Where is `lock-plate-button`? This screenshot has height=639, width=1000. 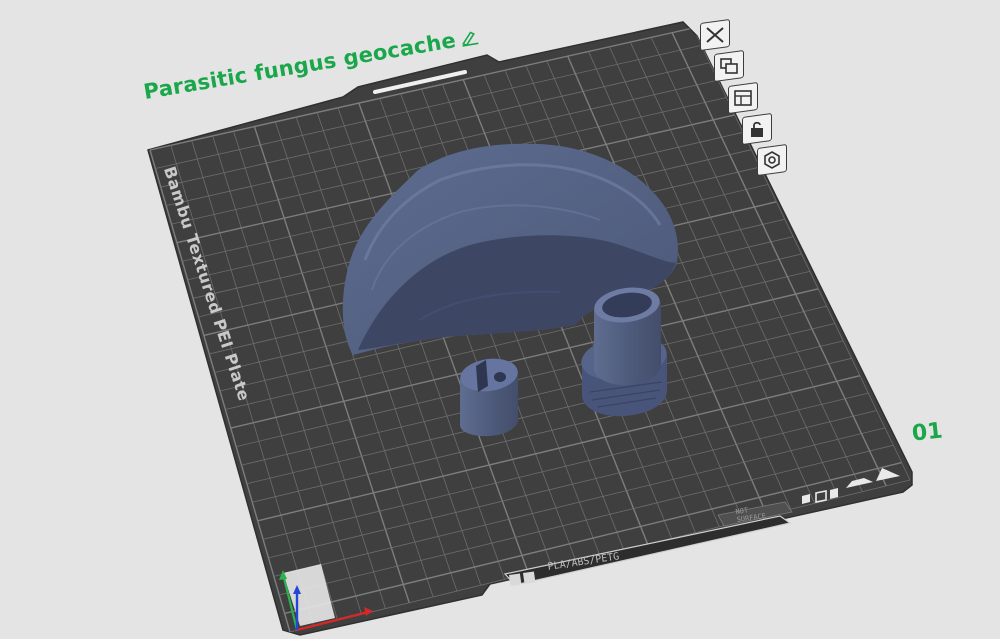
lock-plate-button is located at coordinates (757, 129).